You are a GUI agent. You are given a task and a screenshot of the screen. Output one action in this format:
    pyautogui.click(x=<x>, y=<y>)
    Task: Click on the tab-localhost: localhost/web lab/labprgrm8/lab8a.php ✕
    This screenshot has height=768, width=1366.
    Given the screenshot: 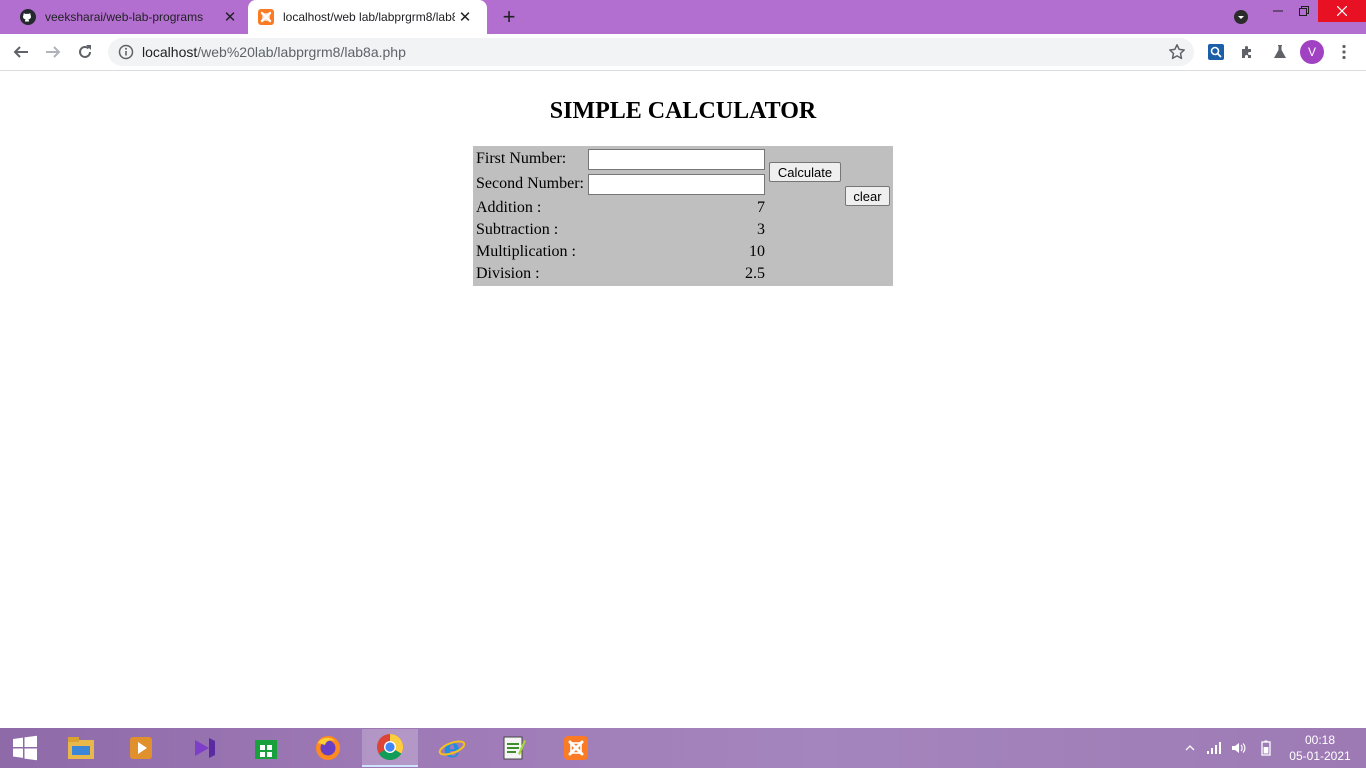 What is the action you would take?
    pyautogui.click(x=367, y=17)
    